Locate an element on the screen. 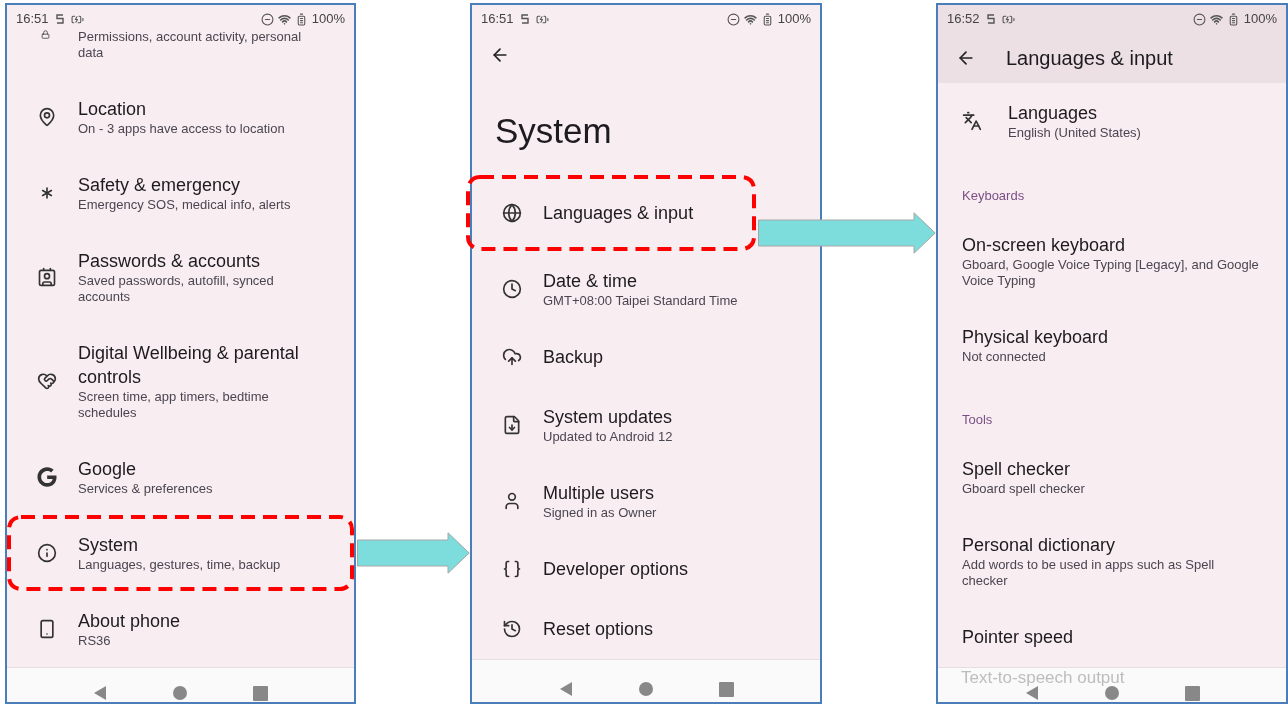 The width and height of the screenshot is (1288, 704). item-title: Reset options is located at coordinates (599, 630).